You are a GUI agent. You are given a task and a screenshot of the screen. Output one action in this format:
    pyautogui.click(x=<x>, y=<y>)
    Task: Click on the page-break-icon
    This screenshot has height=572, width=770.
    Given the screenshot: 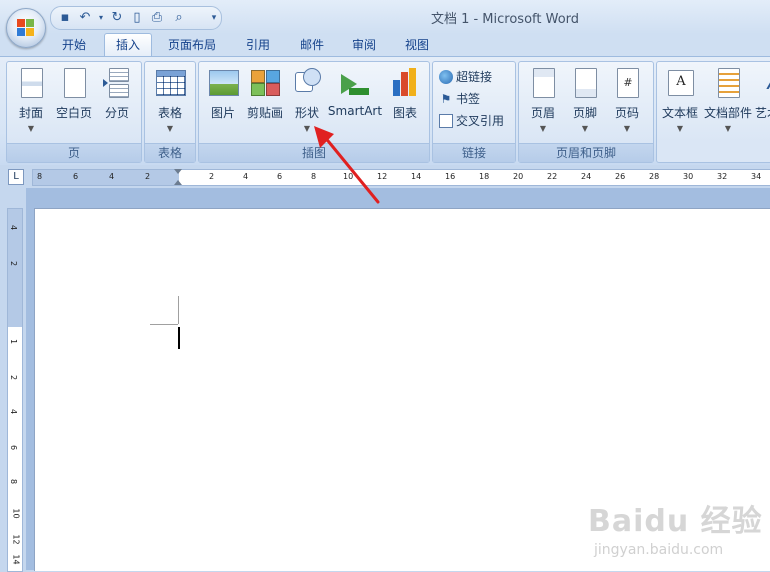 What is the action you would take?
    pyautogui.click(x=117, y=83)
    